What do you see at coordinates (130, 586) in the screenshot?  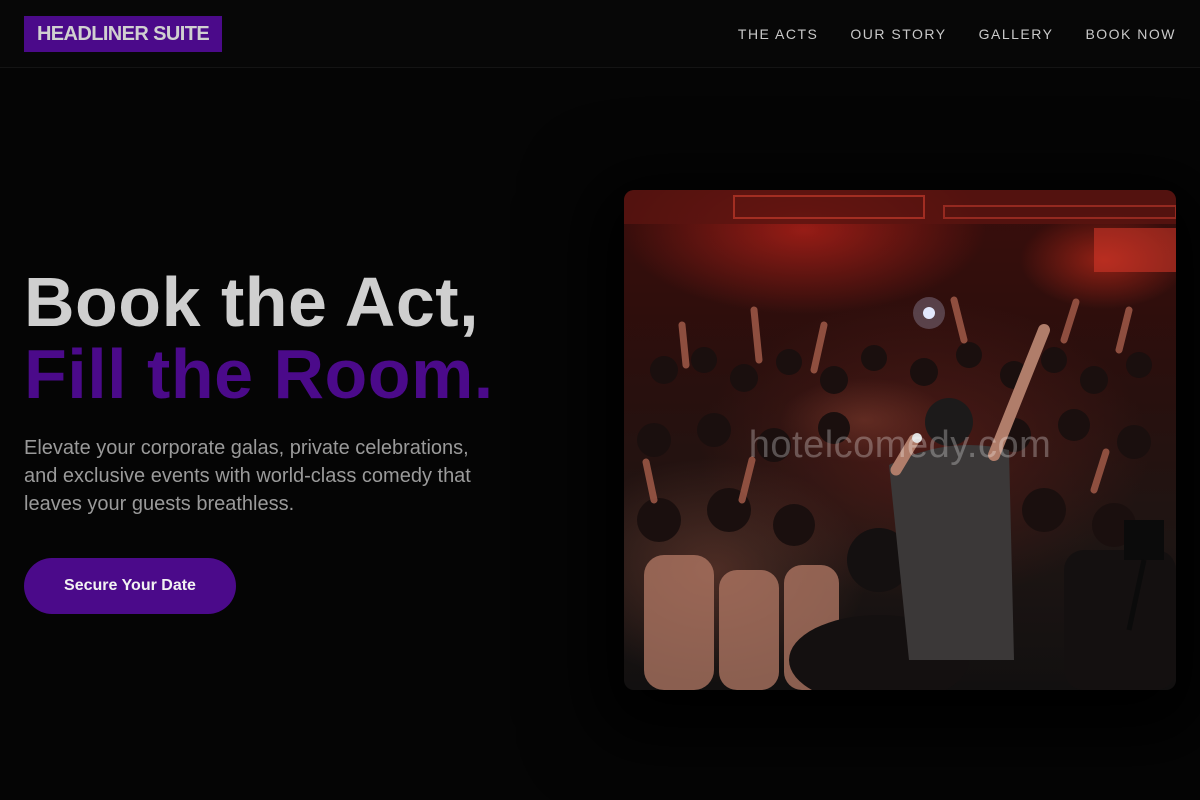 I see `secure-your-date-button: Secure Your Date` at bounding box center [130, 586].